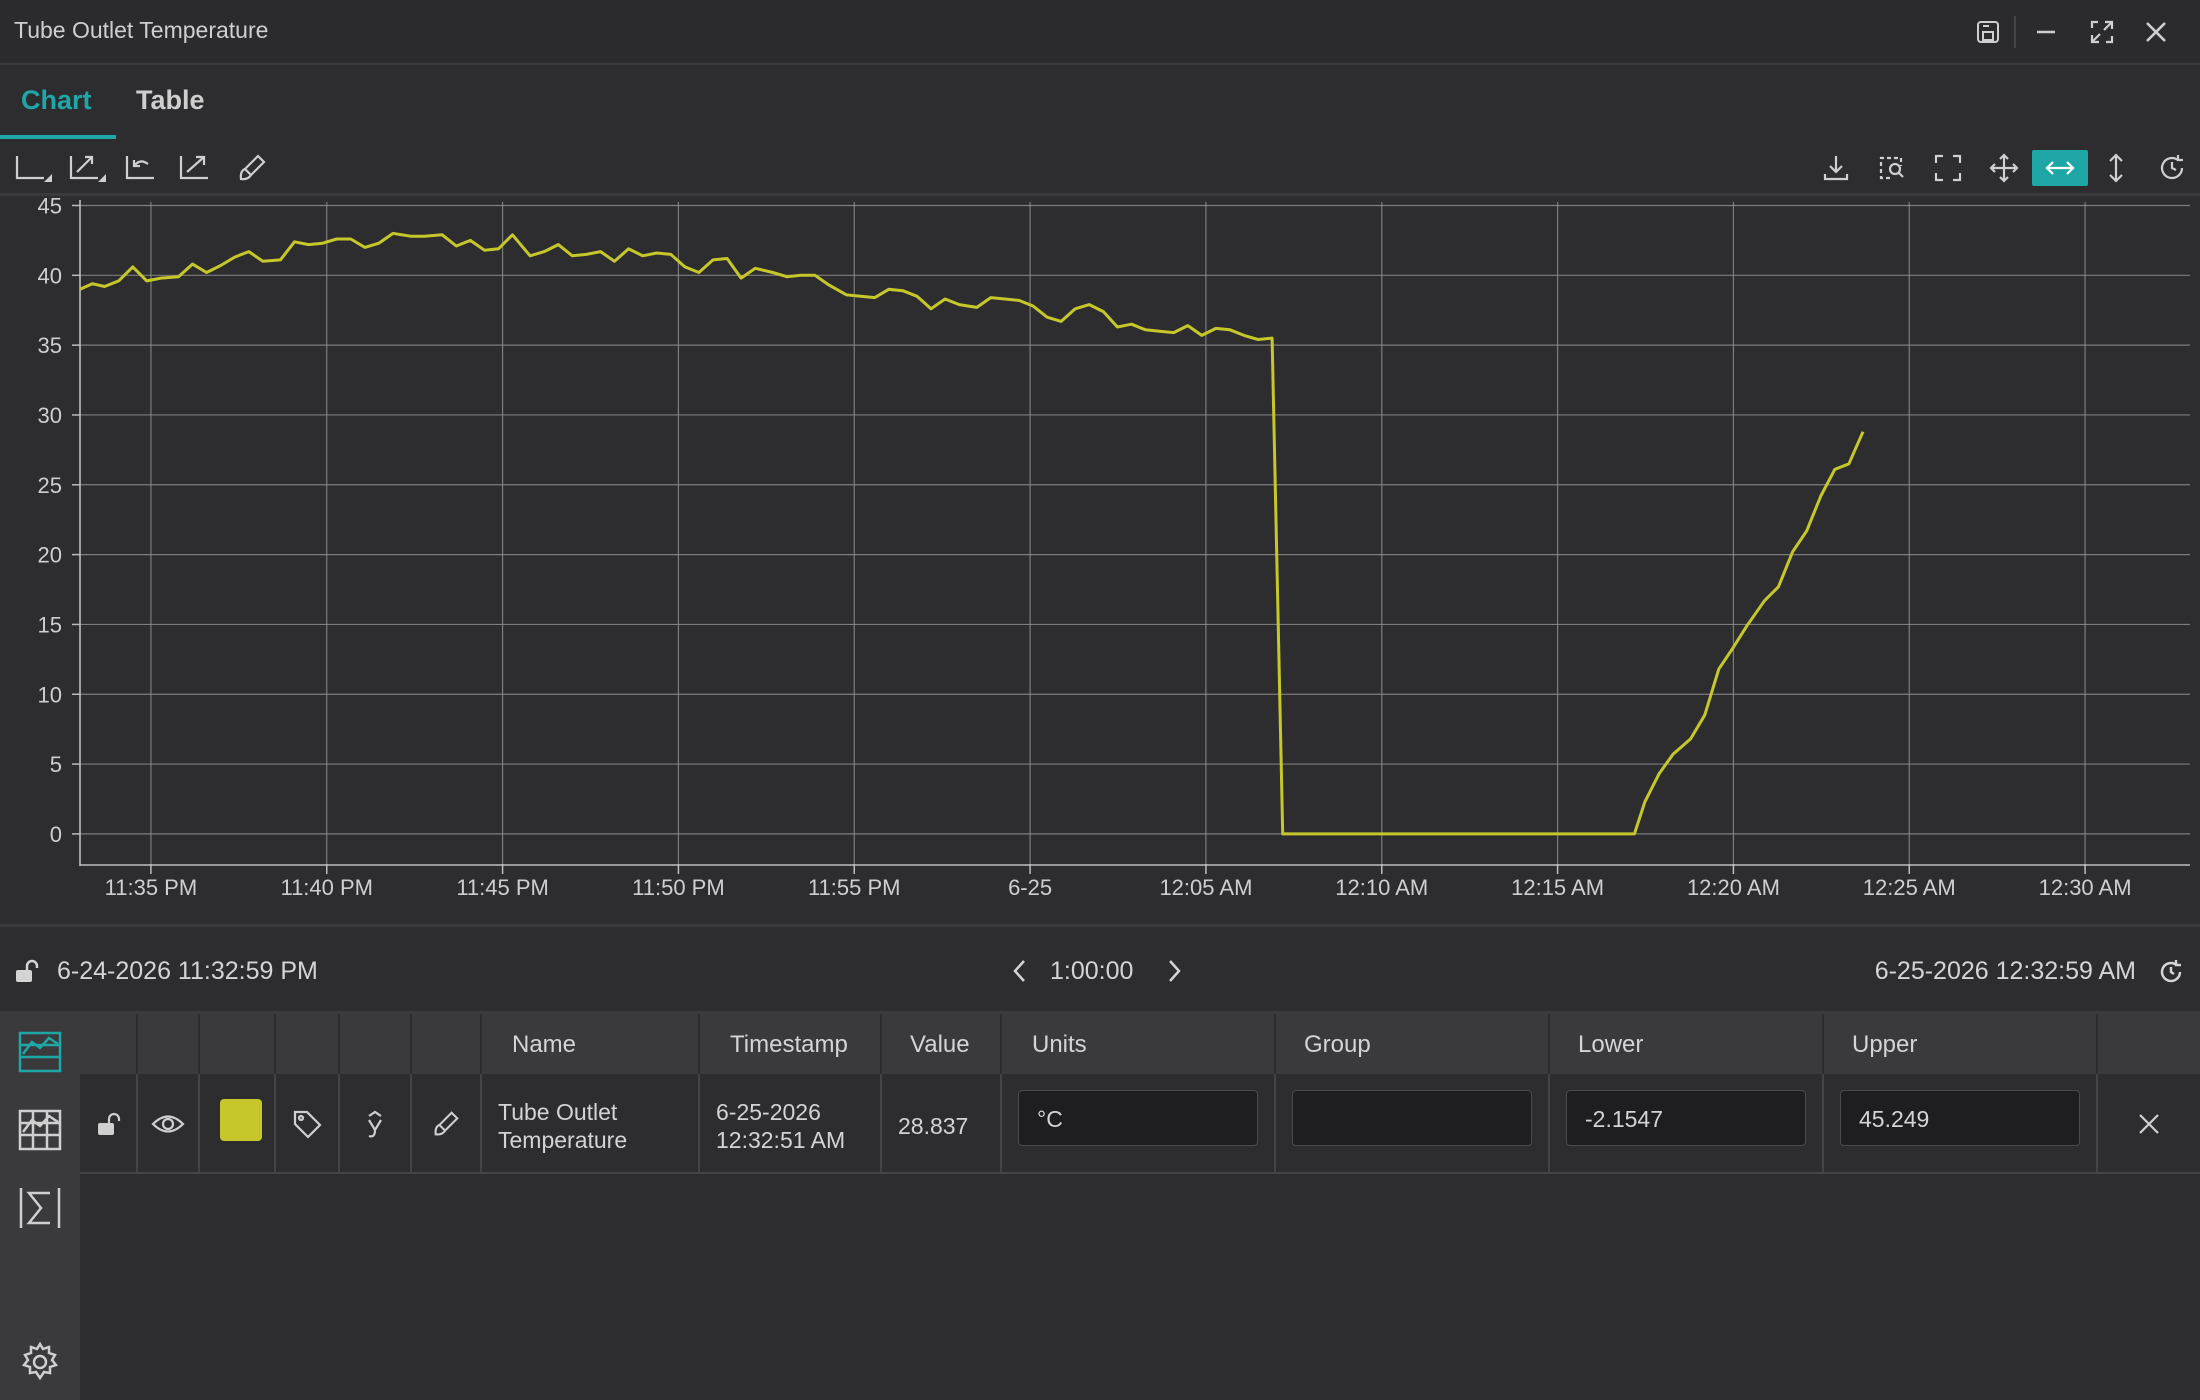 This screenshot has width=2200, height=1400. I want to click on side-rail, so click(40, 1207).